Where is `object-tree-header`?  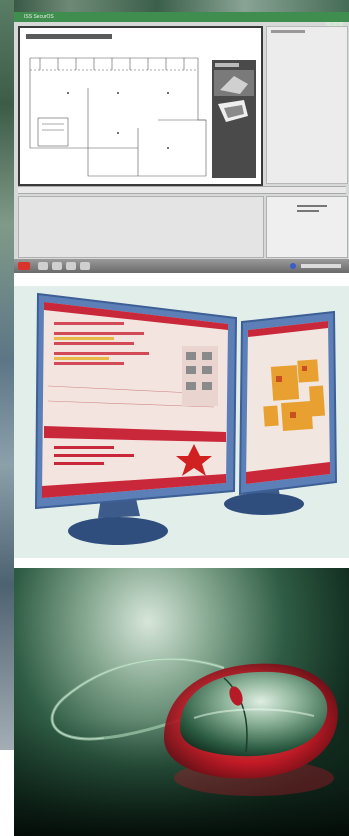
object-tree-header is located at coordinates (288, 31).